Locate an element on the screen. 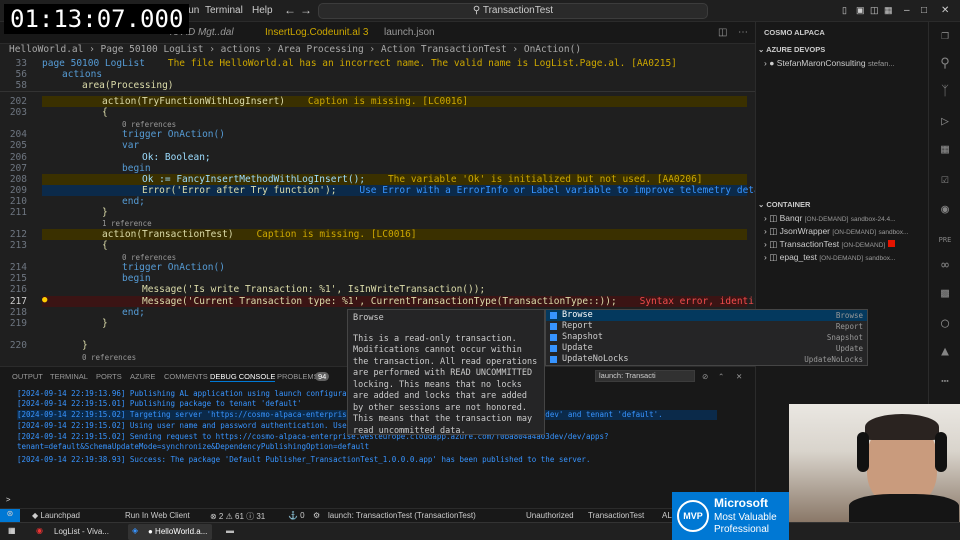 The image size is (960, 540). pre-icon: PRE is located at coordinates (945, 240).